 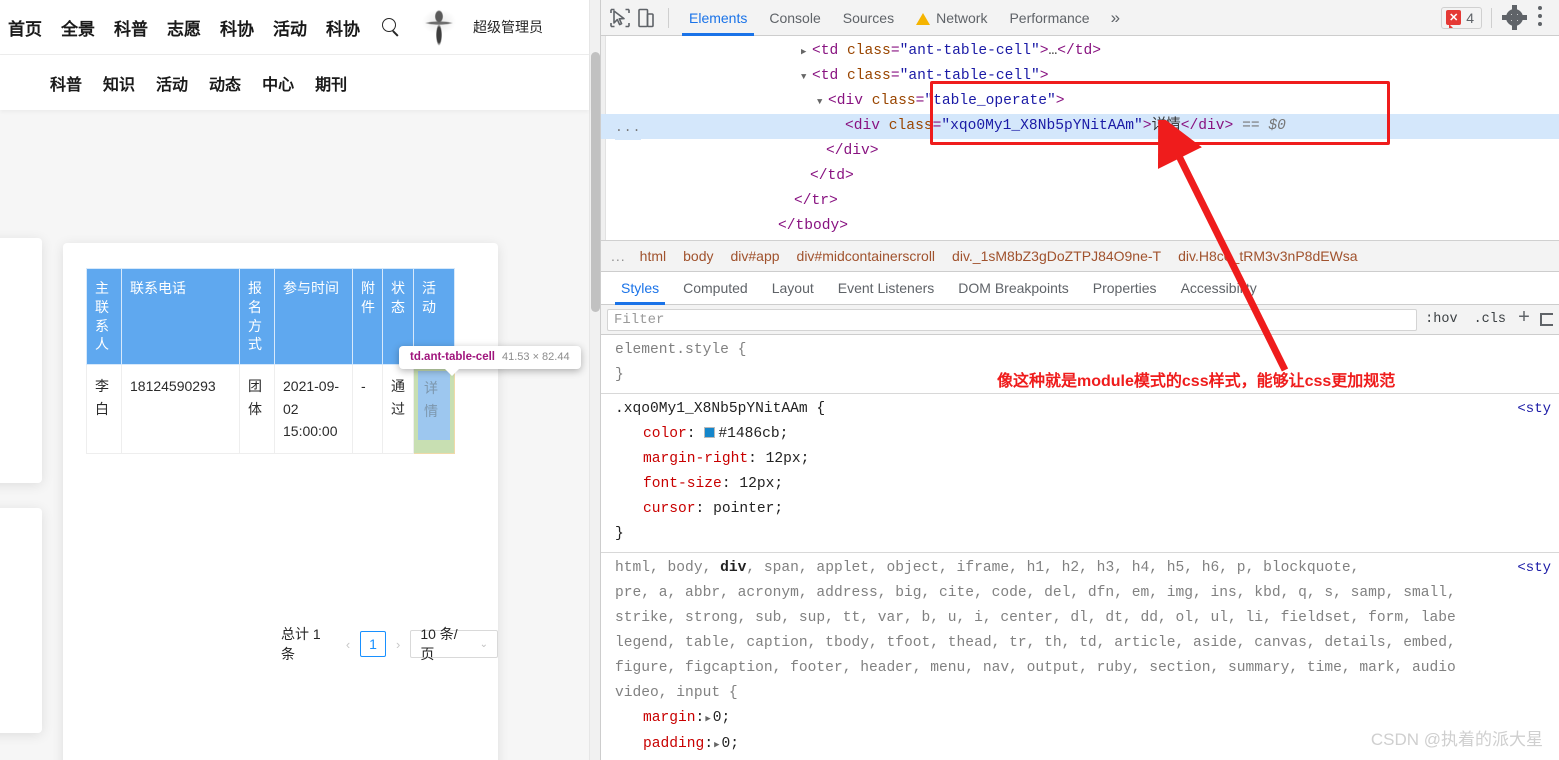 What do you see at coordinates (1087, 459) in the screenshot?
I see `declaration-margin-right: margin-right: 12px;` at bounding box center [1087, 459].